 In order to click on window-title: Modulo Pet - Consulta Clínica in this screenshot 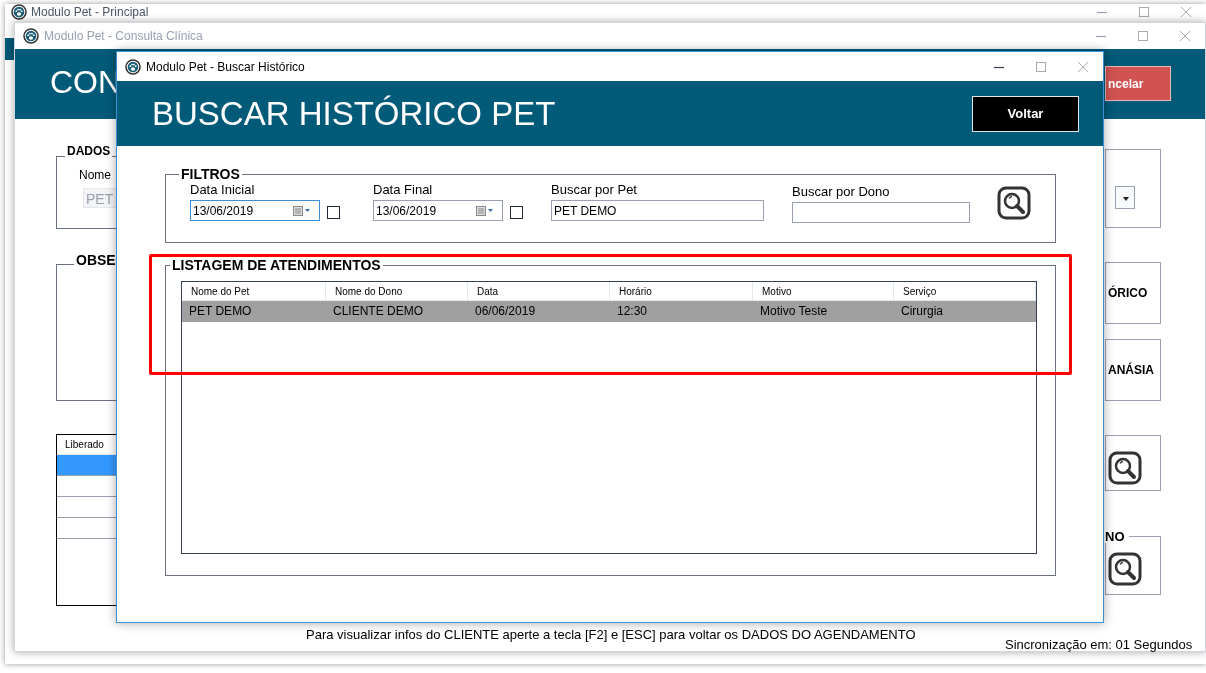, I will do `click(123, 36)`.